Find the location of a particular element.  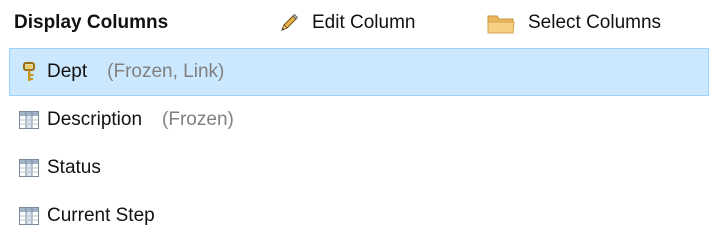

panel-title: Display Columns is located at coordinates (91, 22).